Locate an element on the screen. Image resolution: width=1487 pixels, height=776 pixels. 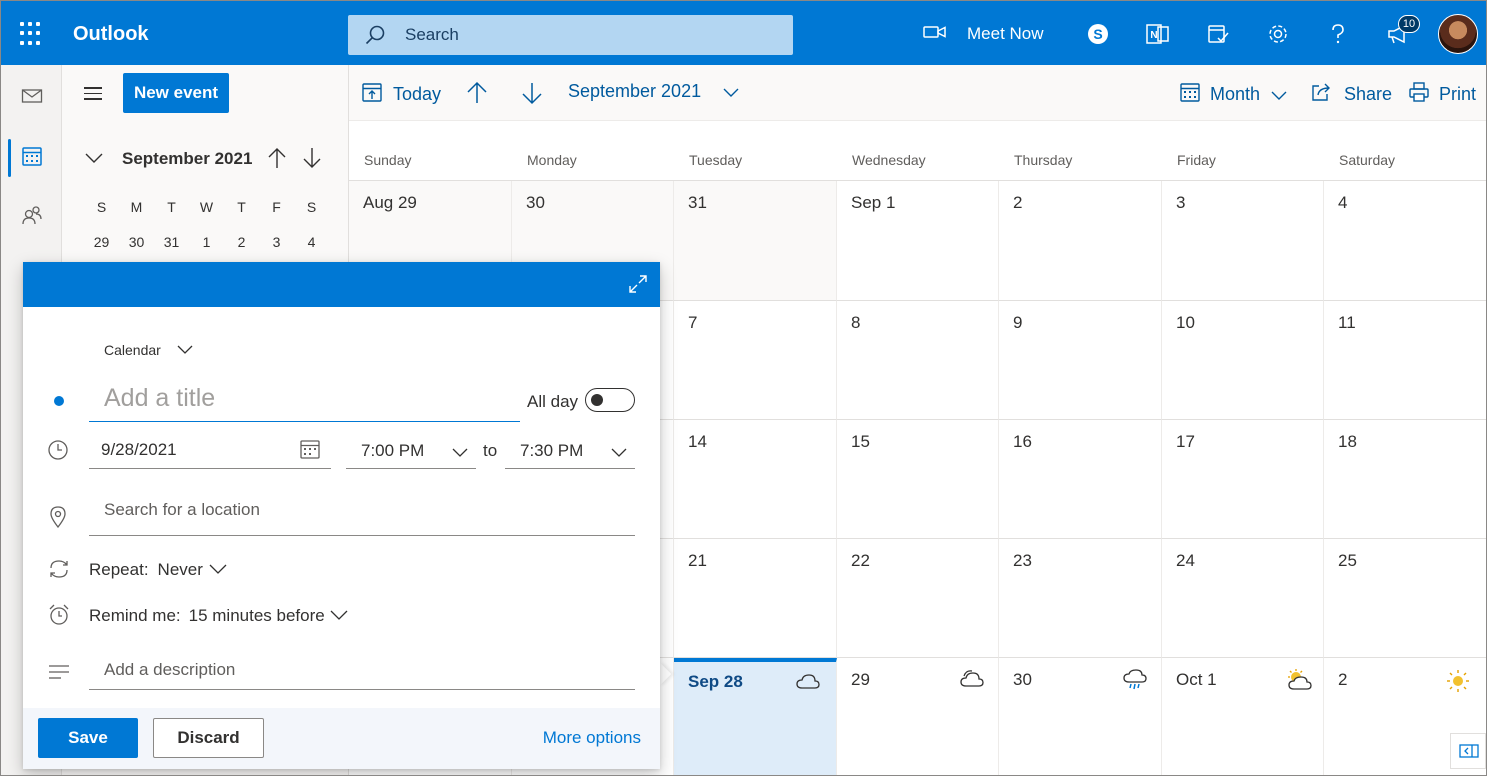
day-cell: 17 is located at coordinates (1243, 479).